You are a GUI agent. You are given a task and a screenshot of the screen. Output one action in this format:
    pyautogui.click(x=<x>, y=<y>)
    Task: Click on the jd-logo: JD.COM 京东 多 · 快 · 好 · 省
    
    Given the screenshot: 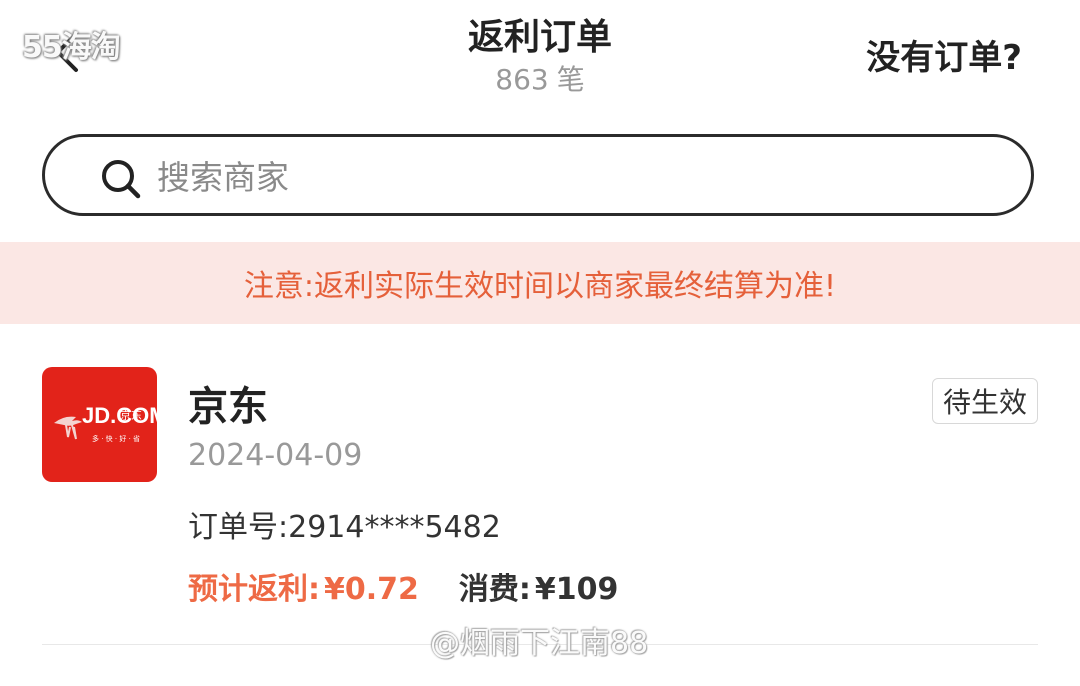 What is the action you would take?
    pyautogui.click(x=99, y=424)
    